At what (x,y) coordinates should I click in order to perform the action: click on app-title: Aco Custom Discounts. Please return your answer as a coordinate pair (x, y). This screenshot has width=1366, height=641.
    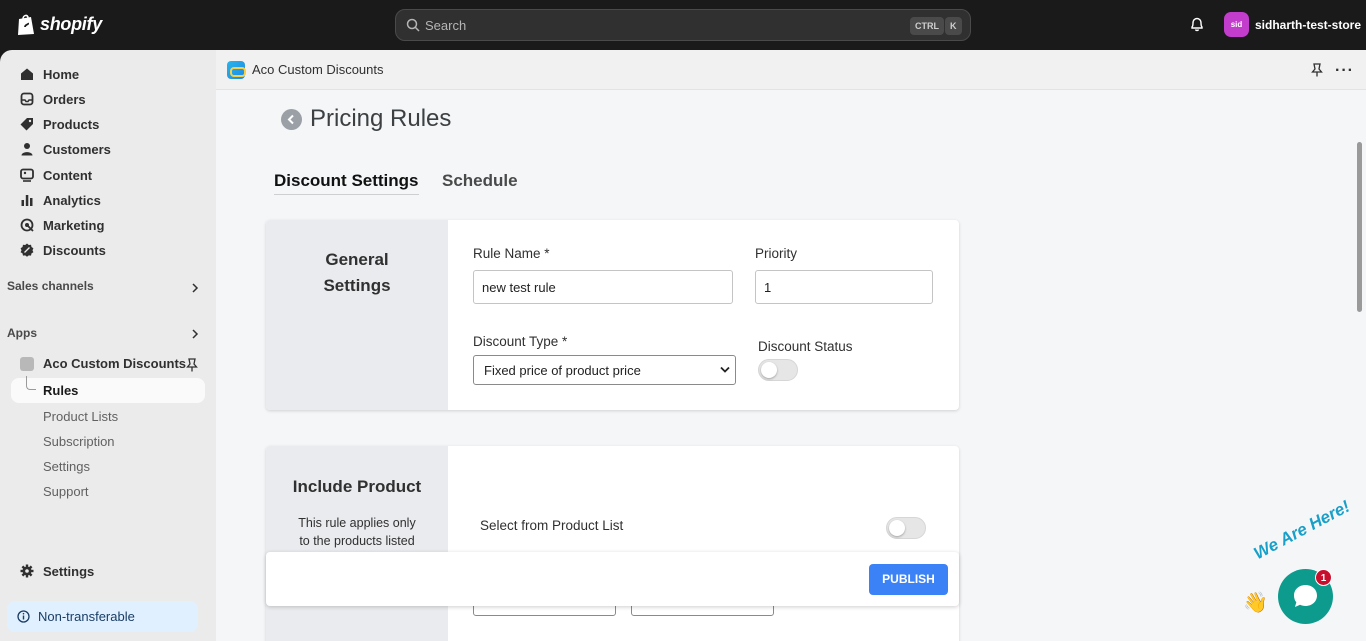
    Looking at the image, I should click on (318, 69).